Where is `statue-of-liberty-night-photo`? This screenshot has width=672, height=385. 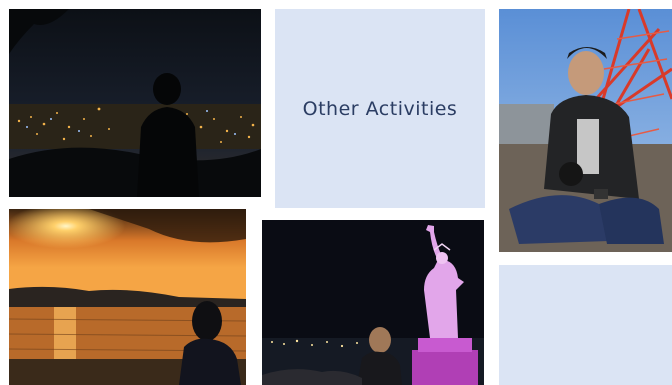
statue-of-liberty-night-photo is located at coordinates (373, 302).